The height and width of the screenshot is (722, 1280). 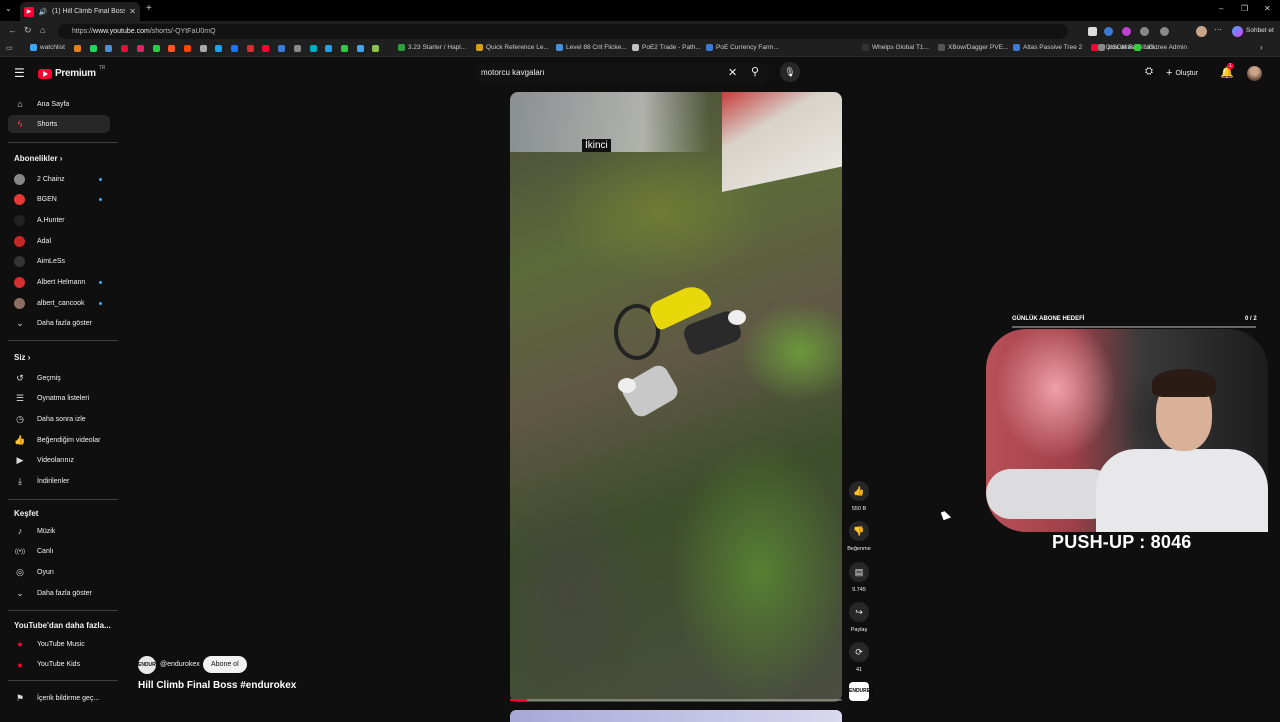 I want to click on back-icon: ←, so click(x=12, y=30).